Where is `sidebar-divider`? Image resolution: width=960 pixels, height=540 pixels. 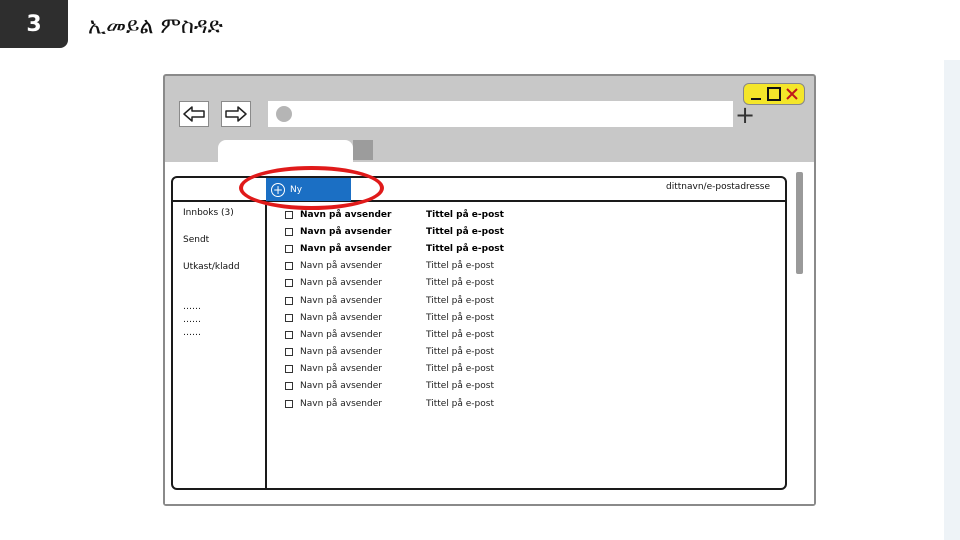
sidebar-divider is located at coordinates (266, 345).